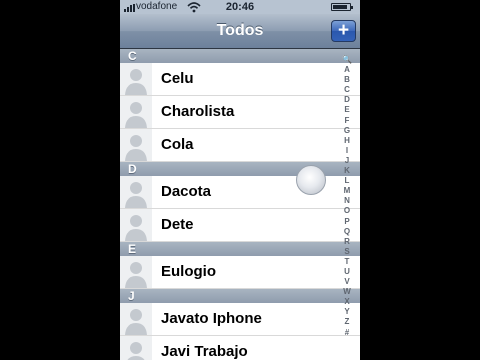  What do you see at coordinates (177, 224) in the screenshot?
I see `contact-name: Dete` at bounding box center [177, 224].